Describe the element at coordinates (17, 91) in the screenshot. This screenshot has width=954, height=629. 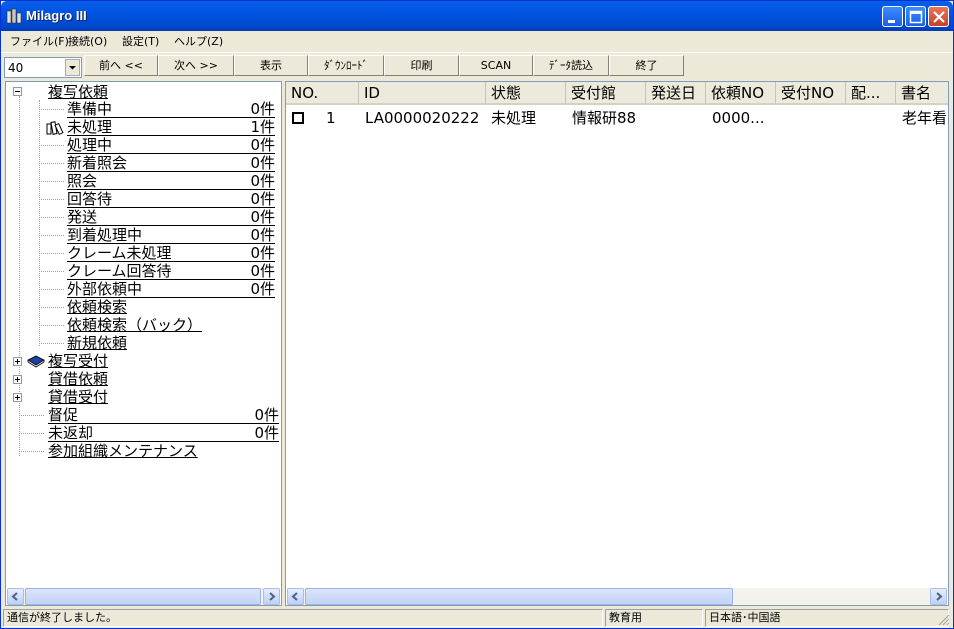
I see `collapse-icon` at that location.